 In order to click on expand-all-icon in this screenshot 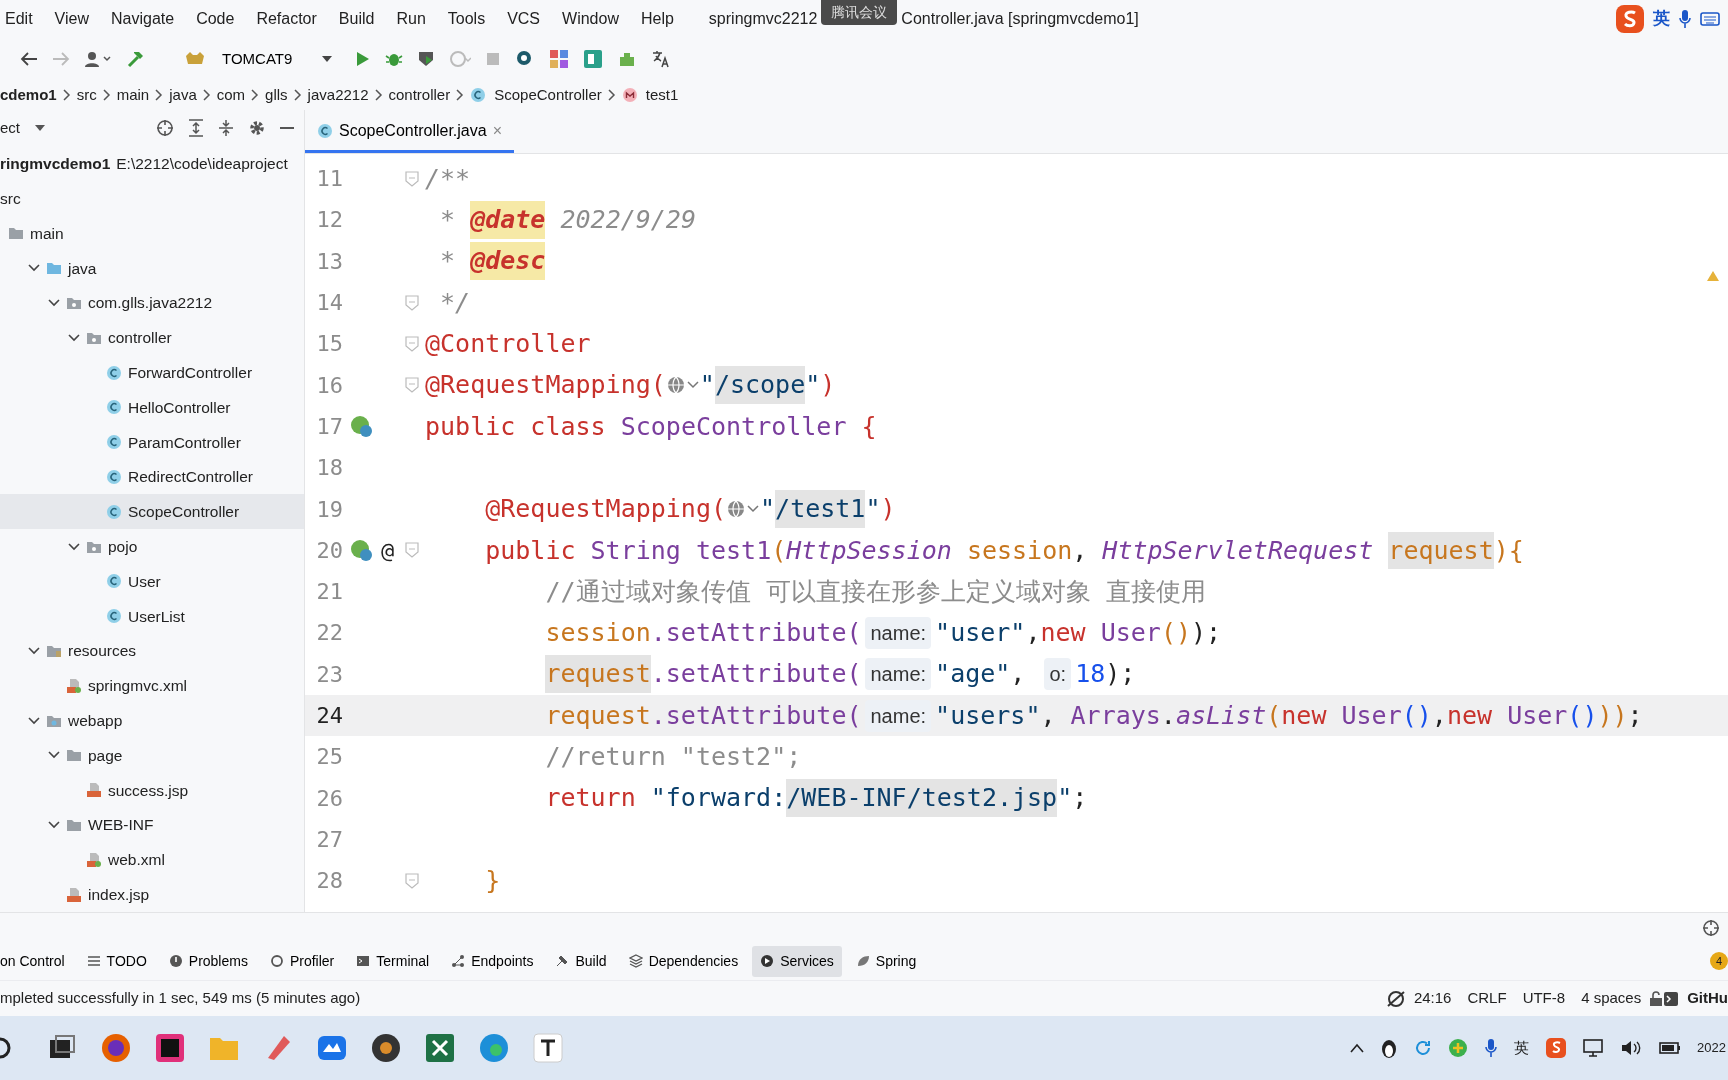, I will do `click(196, 128)`.